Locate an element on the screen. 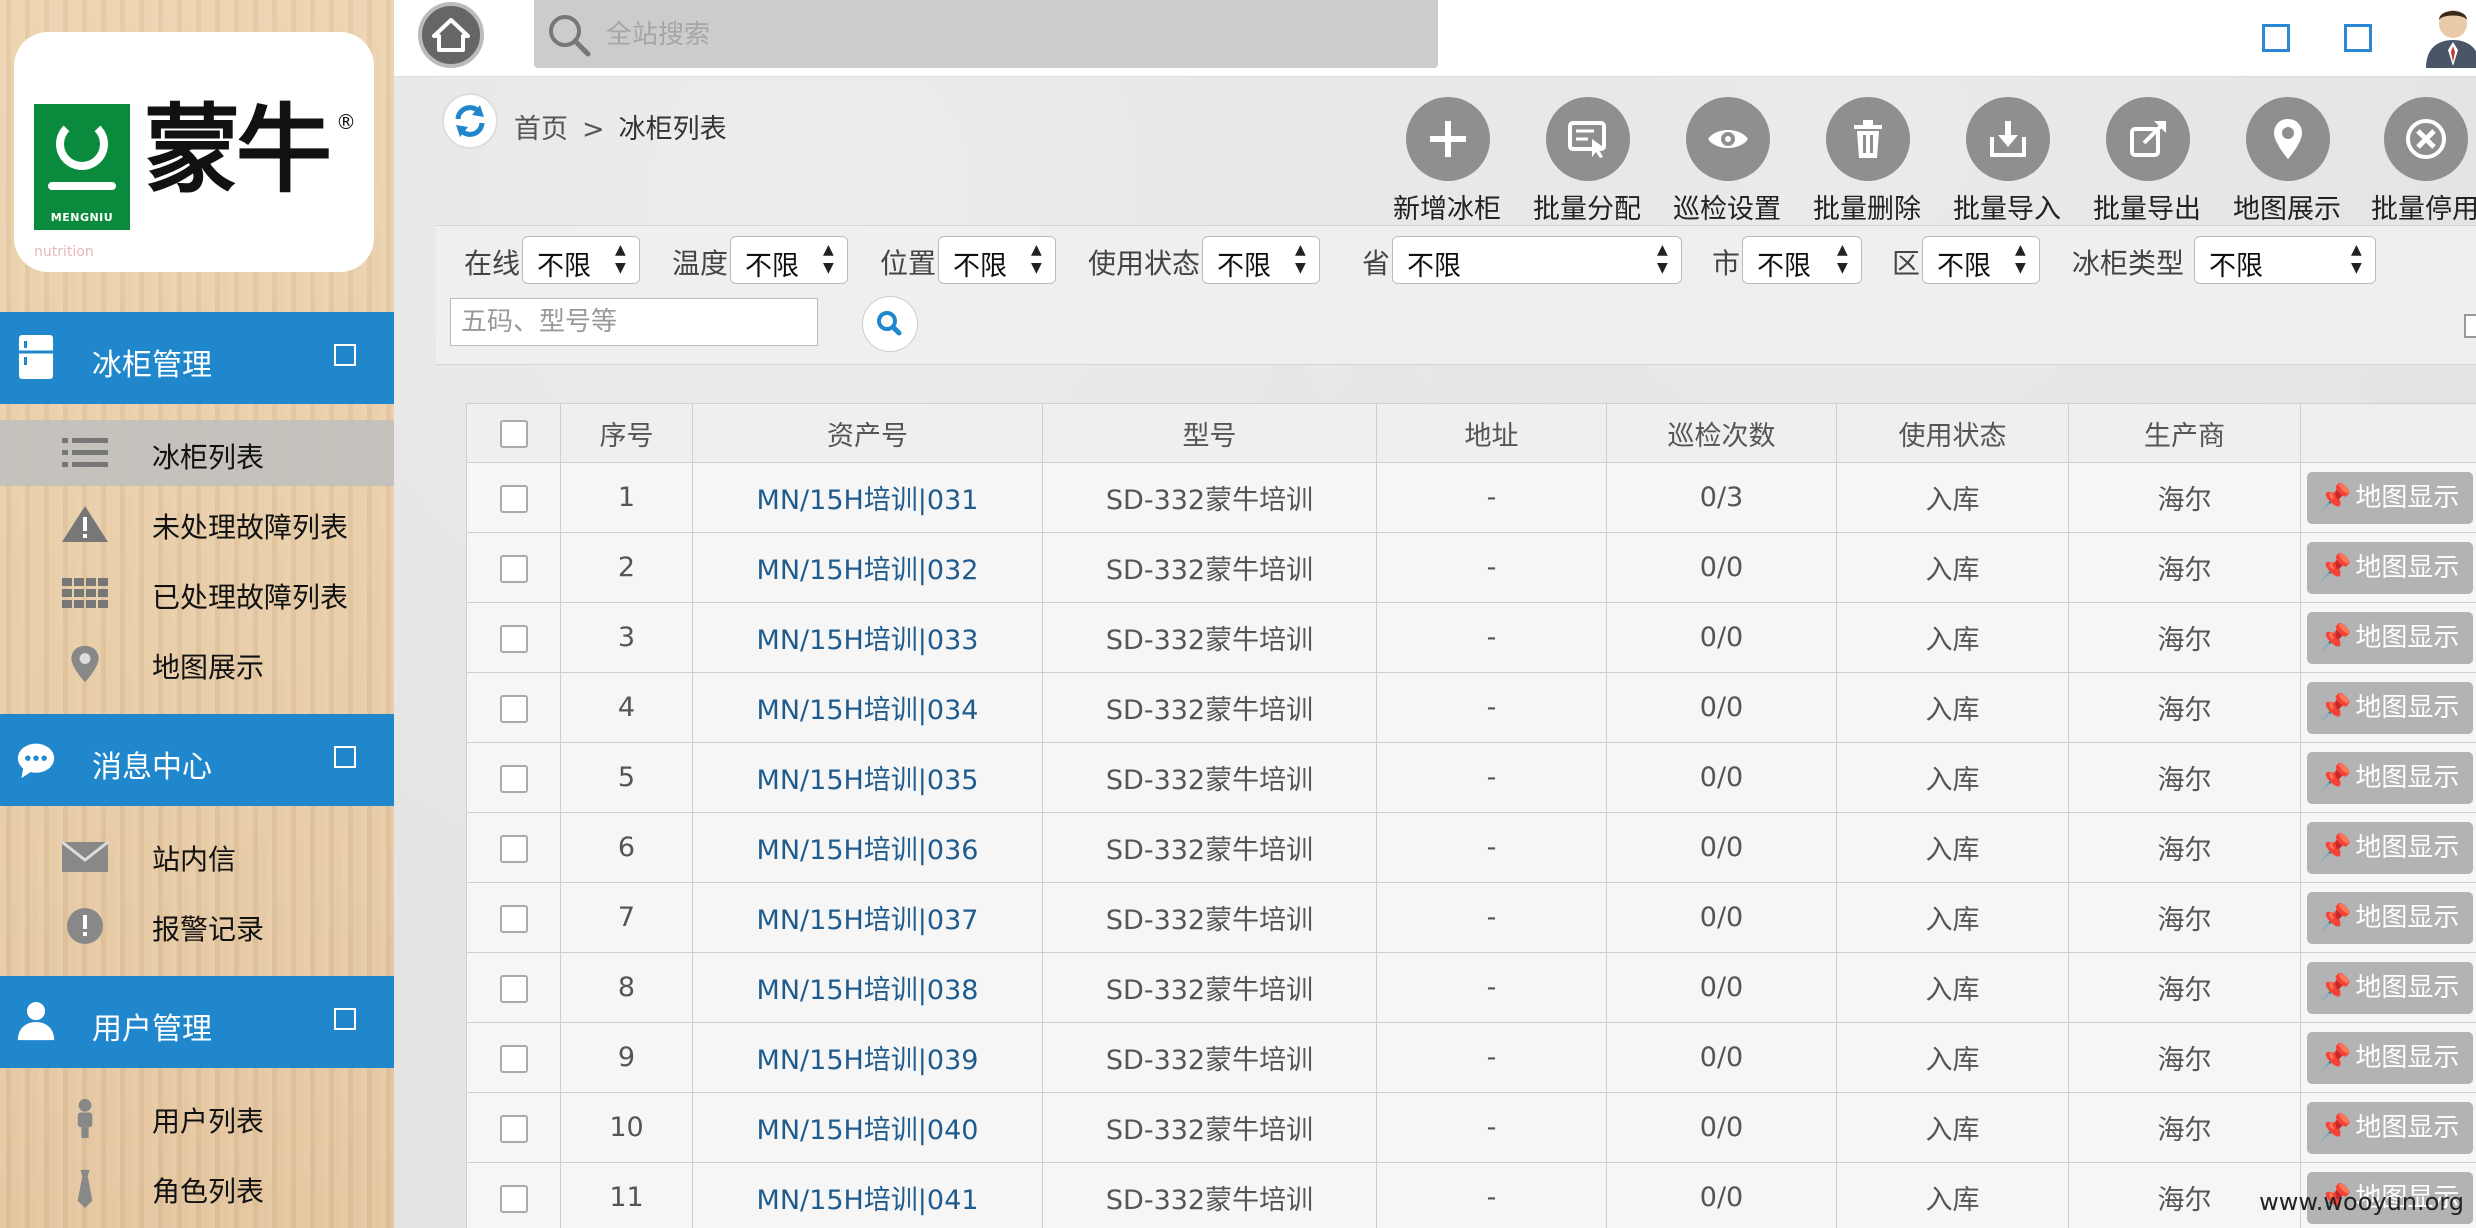 This screenshot has height=1228, width=2476. cell-asset-link: MN/15H培训|032 is located at coordinates (867, 567).